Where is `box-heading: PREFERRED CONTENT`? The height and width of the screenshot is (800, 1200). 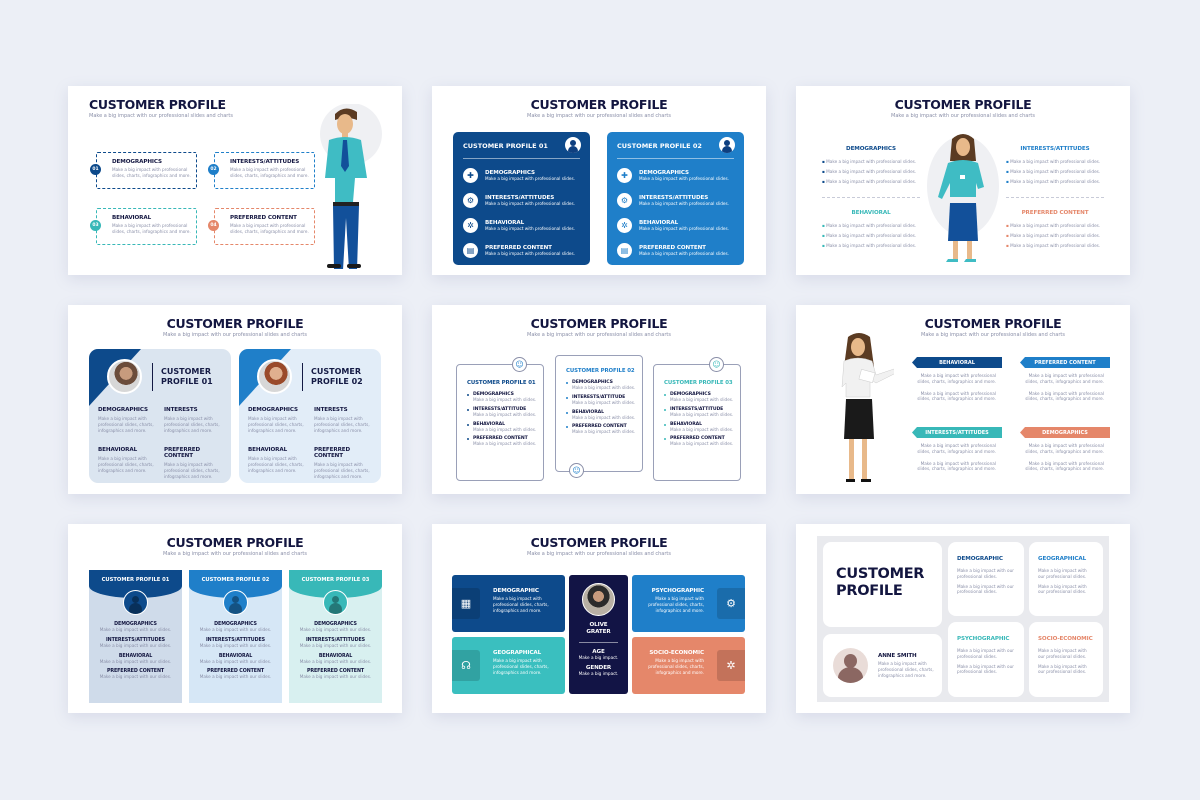
box-heading: PREFERRED CONTENT is located at coordinates (263, 218).